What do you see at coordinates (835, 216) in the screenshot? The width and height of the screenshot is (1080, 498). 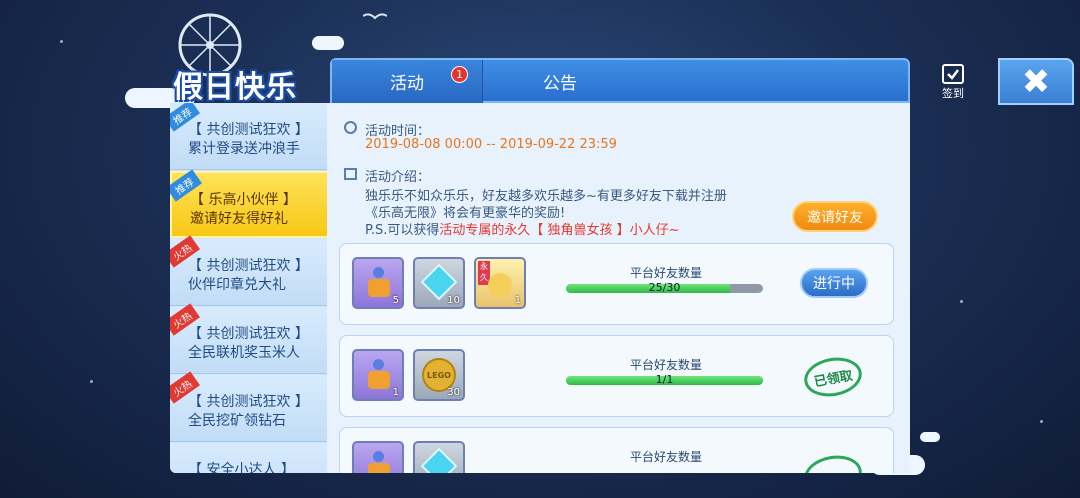 I see `invite-friends-button: 邀请好友` at bounding box center [835, 216].